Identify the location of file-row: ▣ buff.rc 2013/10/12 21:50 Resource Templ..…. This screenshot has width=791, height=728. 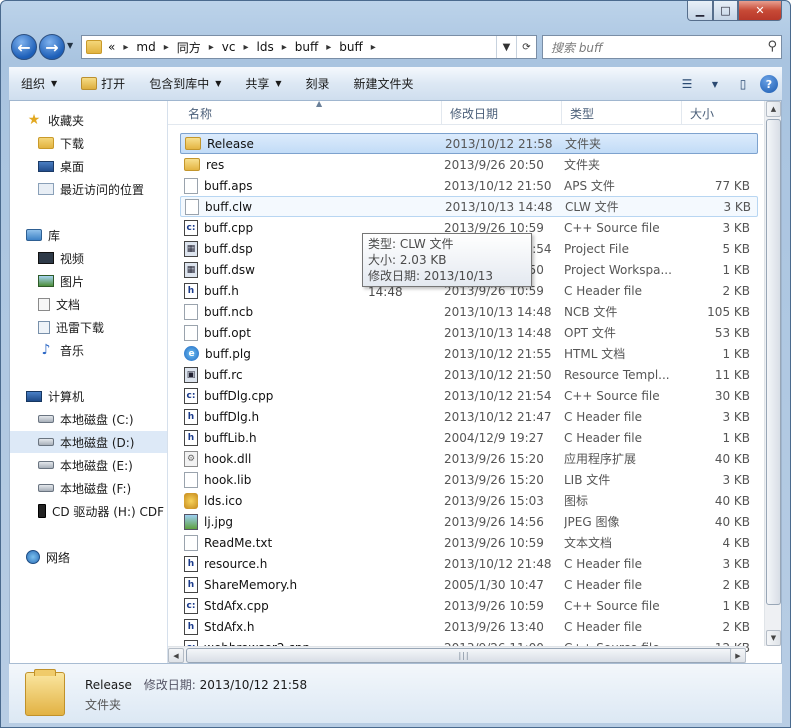
(469, 374).